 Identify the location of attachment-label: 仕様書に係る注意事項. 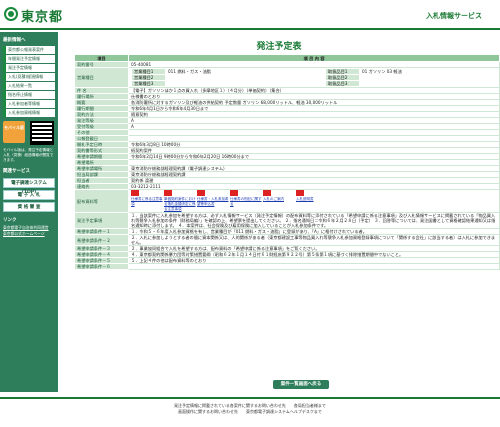
(147, 201).